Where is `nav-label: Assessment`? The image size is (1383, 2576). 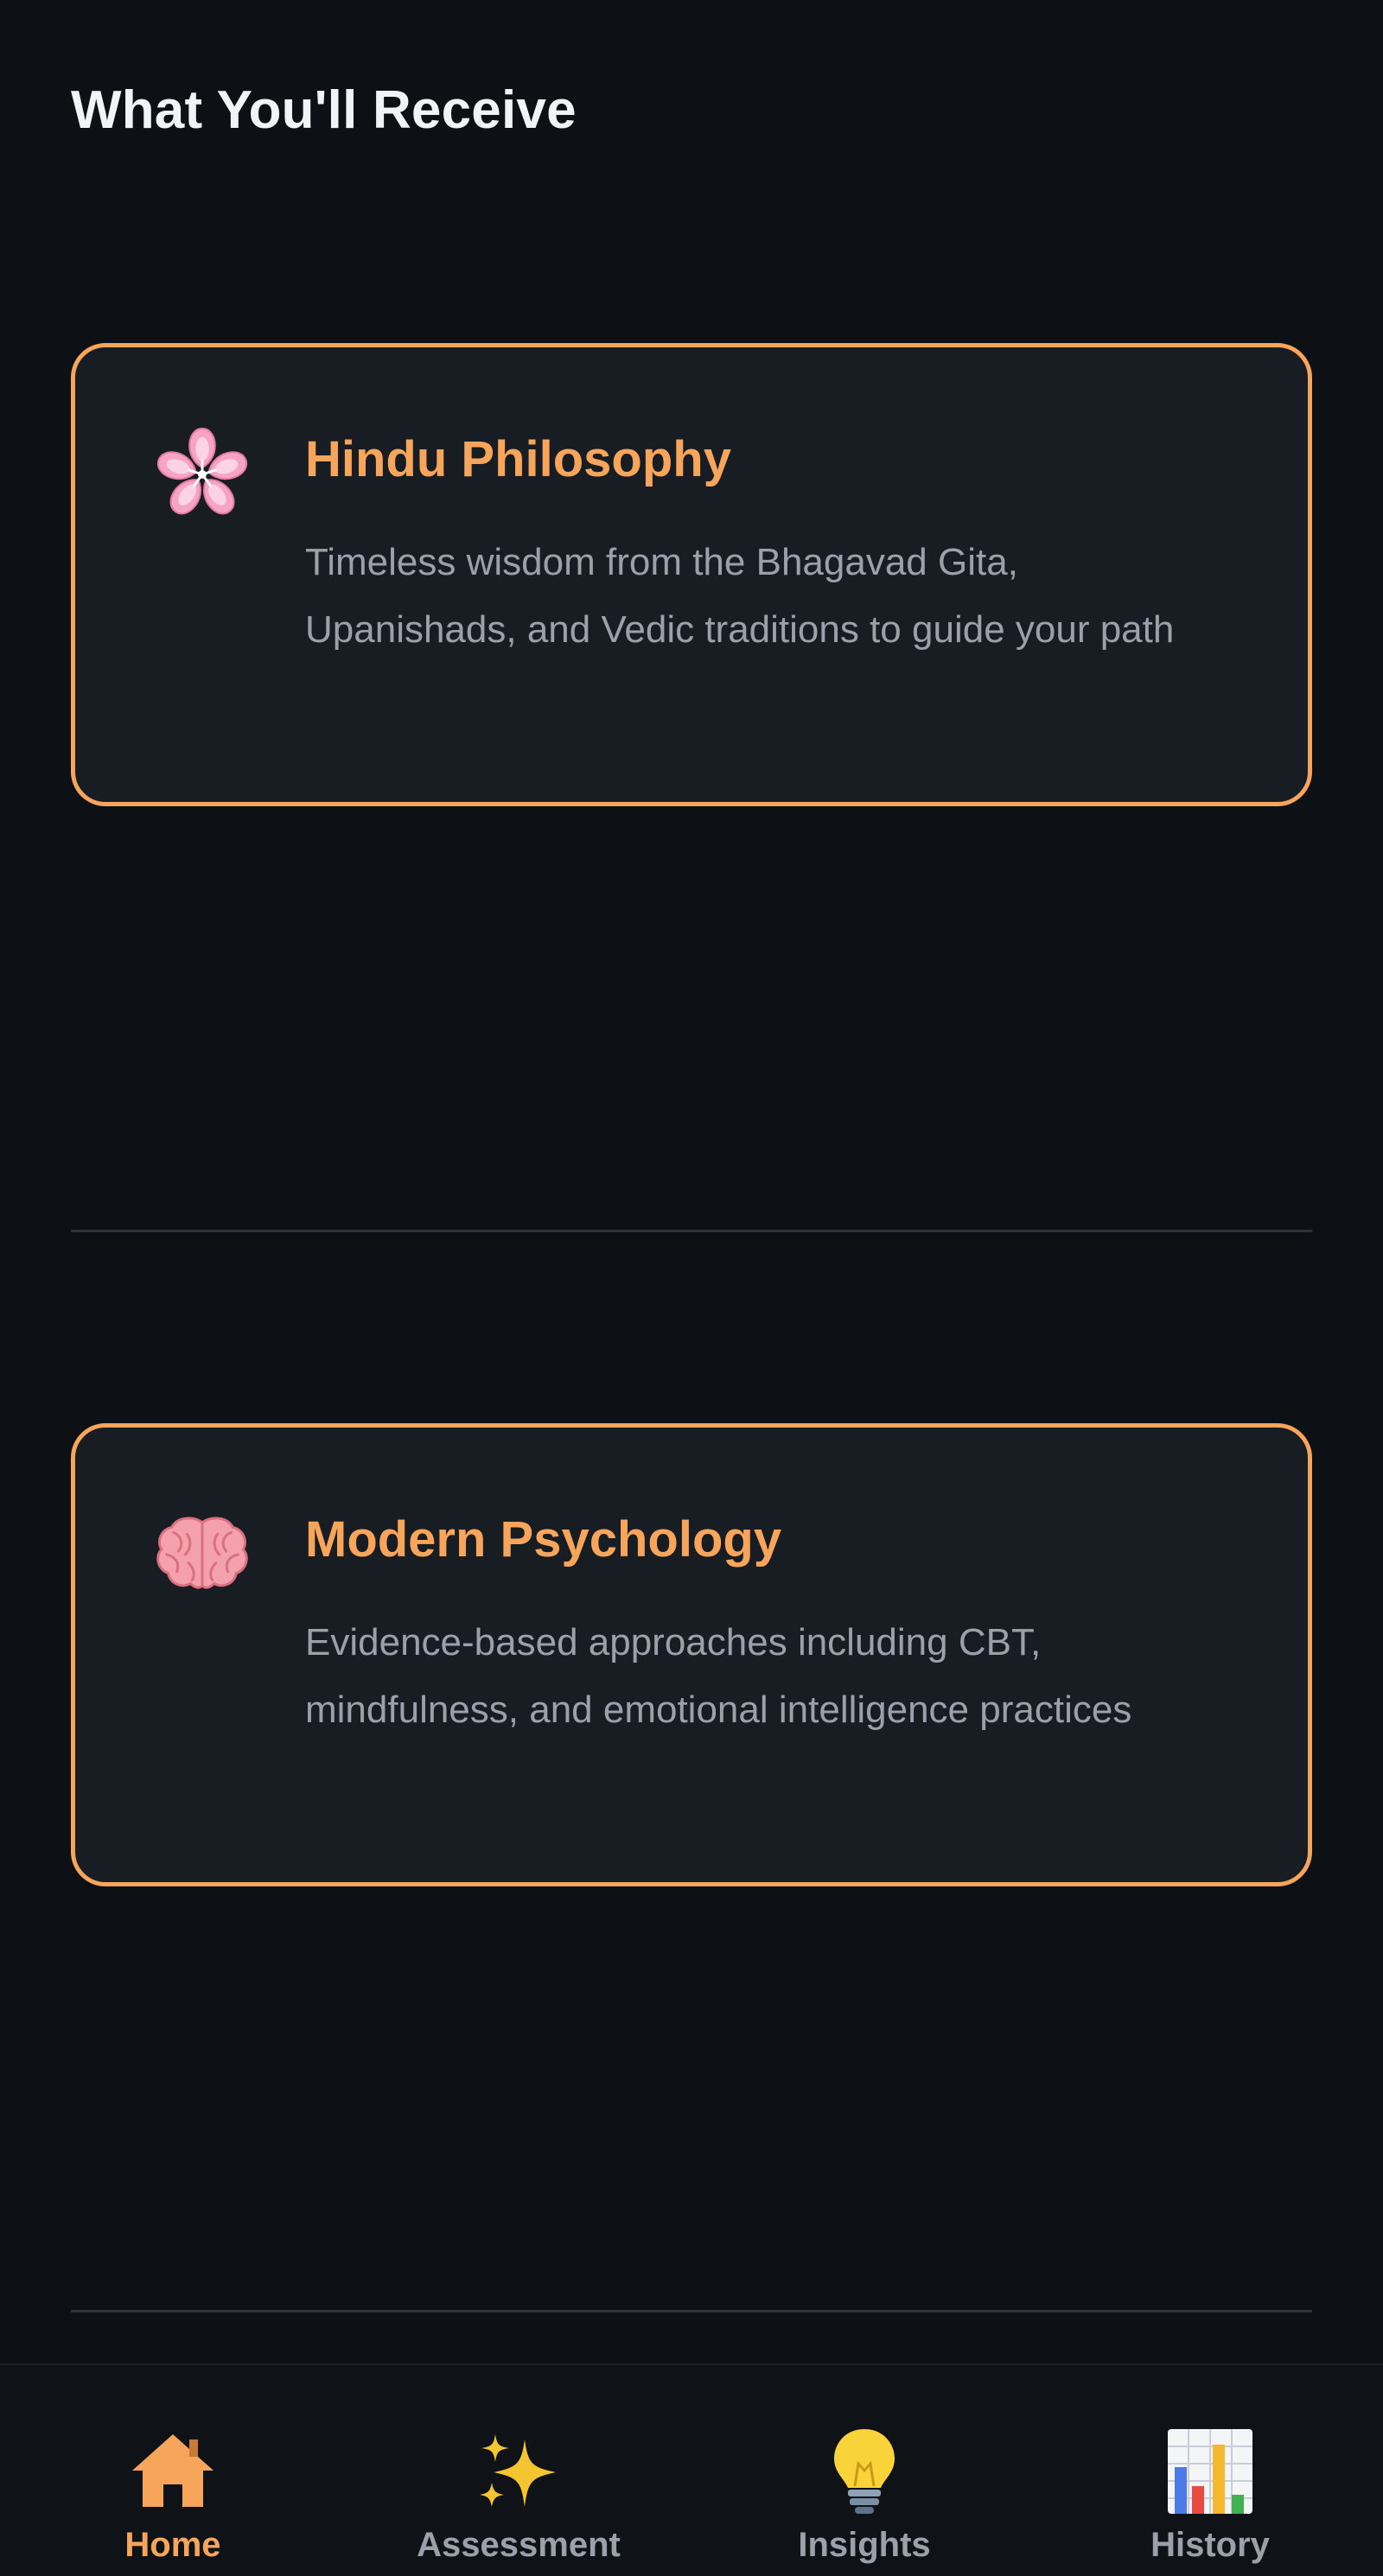
nav-label: Assessment is located at coordinates (519, 2545).